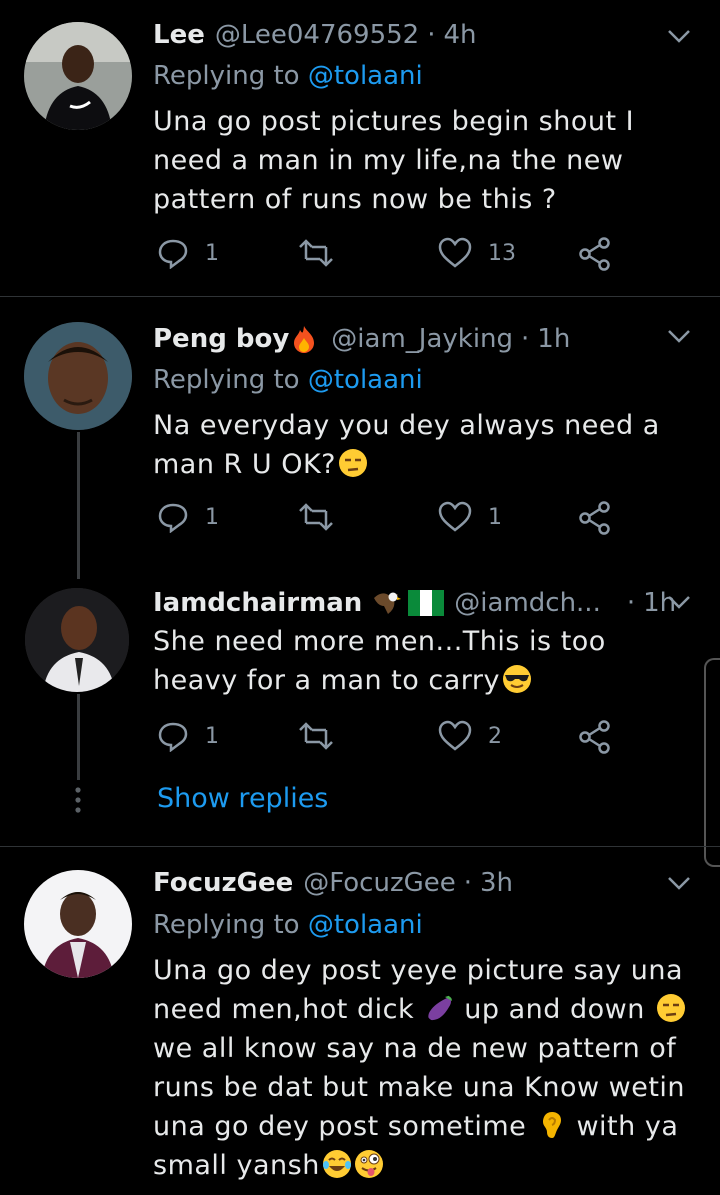  What do you see at coordinates (495, 517) in the screenshot?
I see `like-count: 1` at bounding box center [495, 517].